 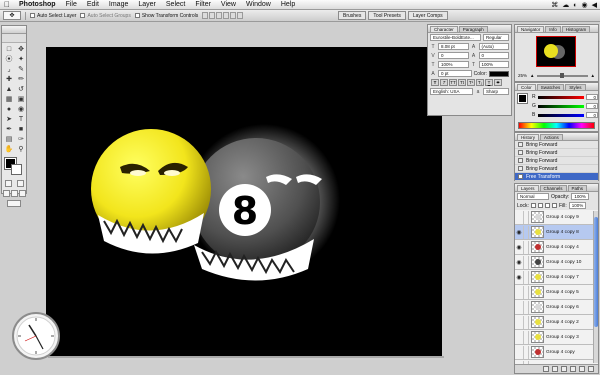 What do you see at coordinates (592, 97) in the screenshot?
I see `red-value: 0` at bounding box center [592, 97].